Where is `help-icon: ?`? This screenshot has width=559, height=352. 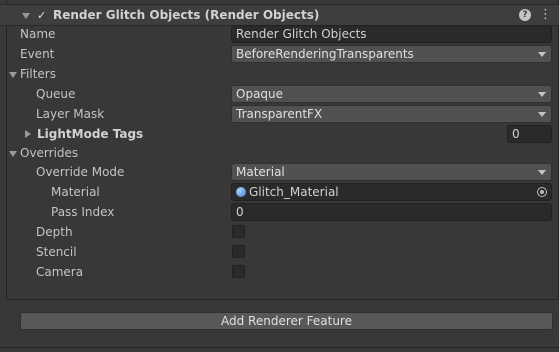
help-icon: ? is located at coordinates (525, 15).